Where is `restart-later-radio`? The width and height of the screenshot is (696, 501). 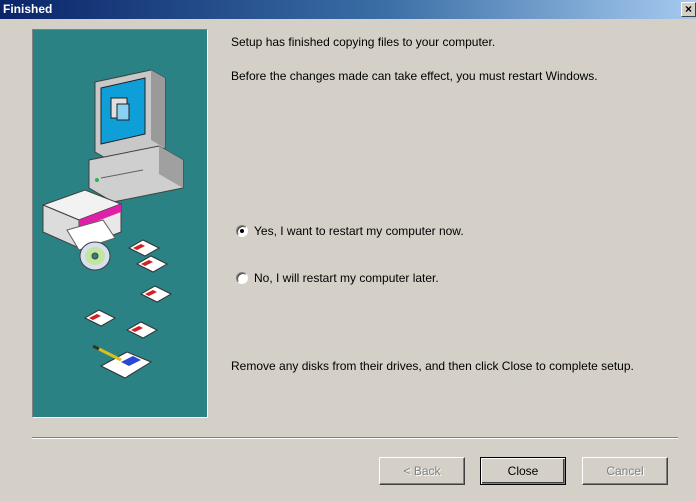 restart-later-radio is located at coordinates (242, 278).